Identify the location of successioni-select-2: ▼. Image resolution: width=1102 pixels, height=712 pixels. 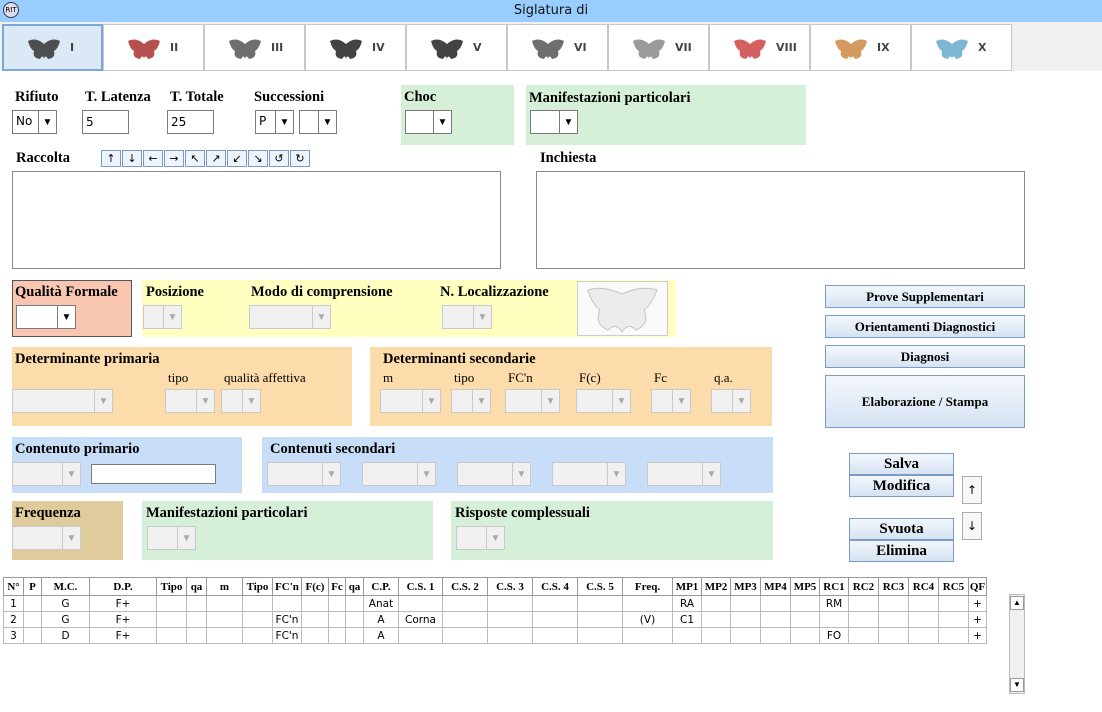
(318, 122).